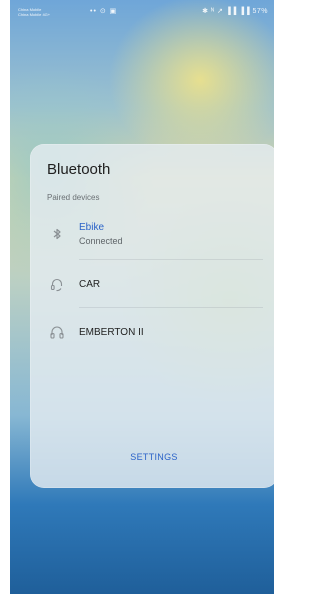  I want to click on status-left-icons: •• ⊙ ▣, so click(104, 11).